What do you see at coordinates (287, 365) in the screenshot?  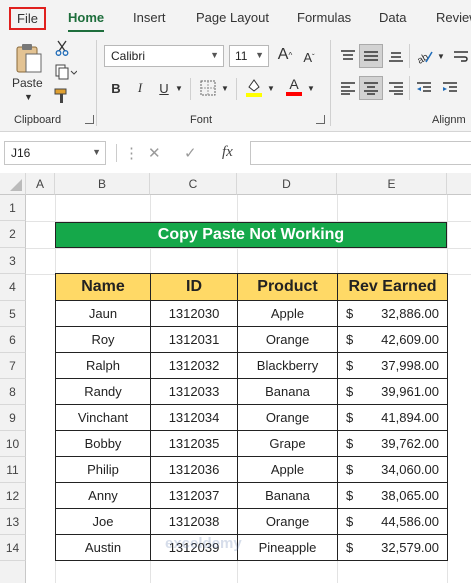 I see `cell-product: Blackberry` at bounding box center [287, 365].